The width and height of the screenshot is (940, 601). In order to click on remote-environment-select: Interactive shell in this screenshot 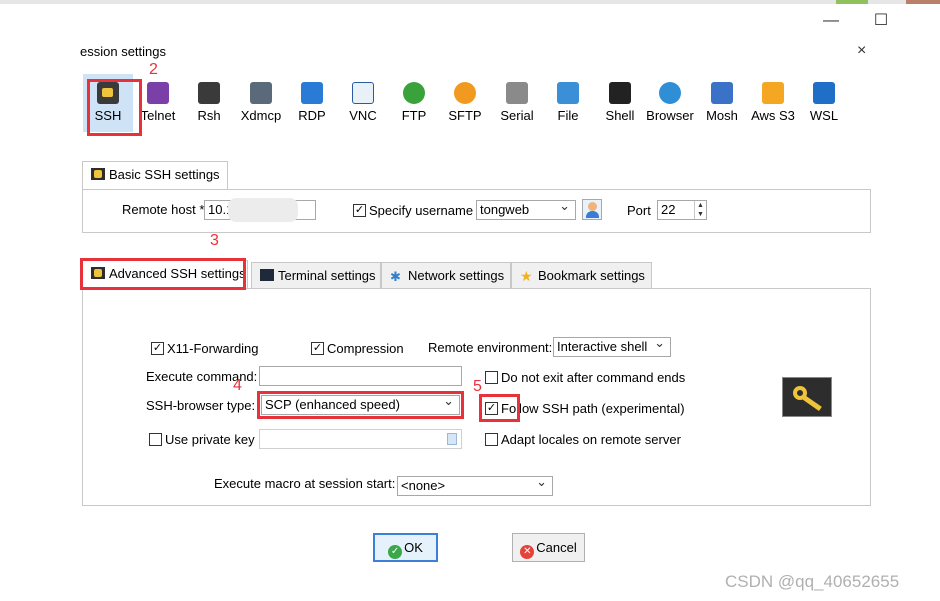, I will do `click(612, 345)`.